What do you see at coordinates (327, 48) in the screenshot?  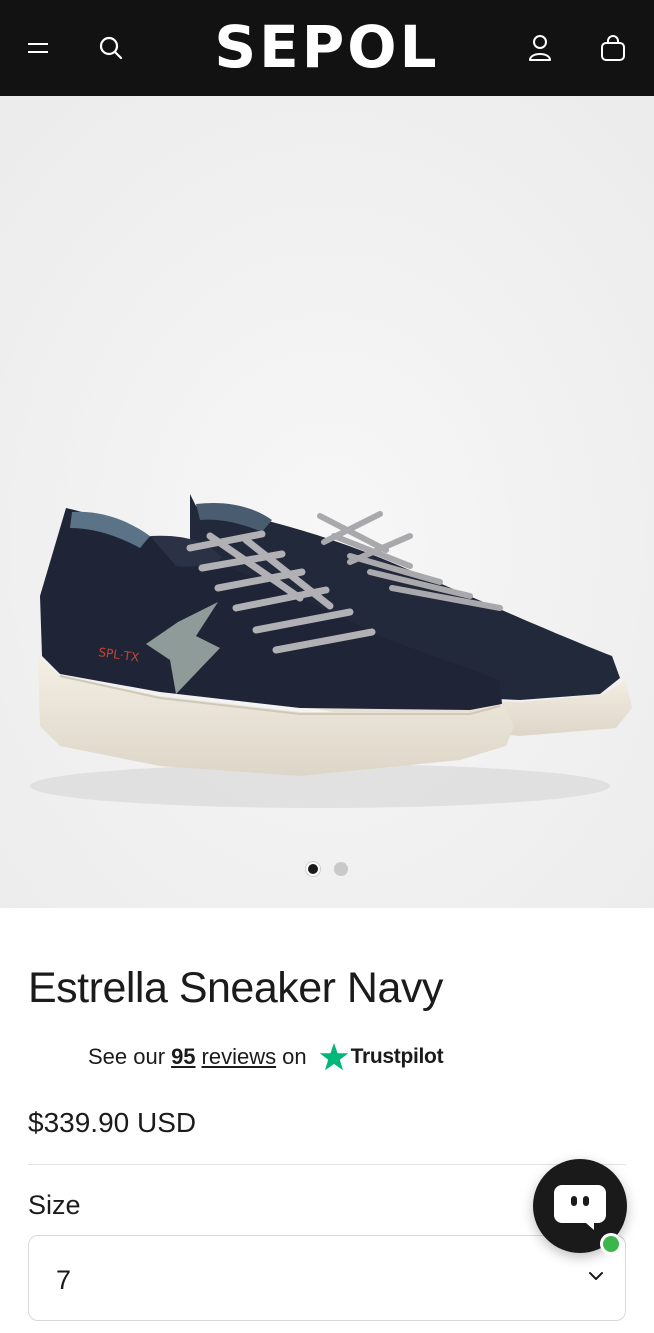 I see `site-header: SEPOL` at bounding box center [327, 48].